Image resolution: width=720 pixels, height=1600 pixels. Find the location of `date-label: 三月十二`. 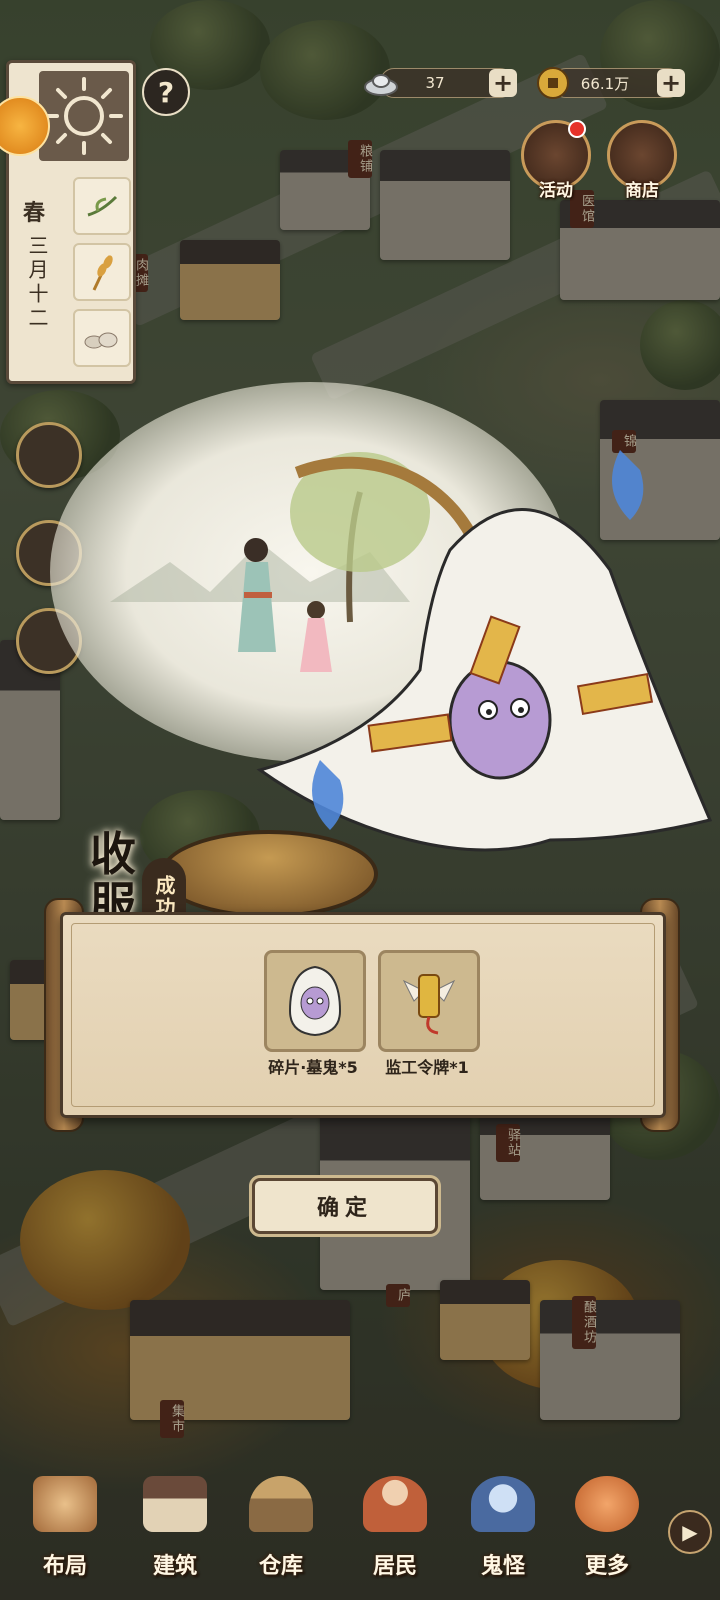

date-label: 三月十二 is located at coordinates (37, 283).